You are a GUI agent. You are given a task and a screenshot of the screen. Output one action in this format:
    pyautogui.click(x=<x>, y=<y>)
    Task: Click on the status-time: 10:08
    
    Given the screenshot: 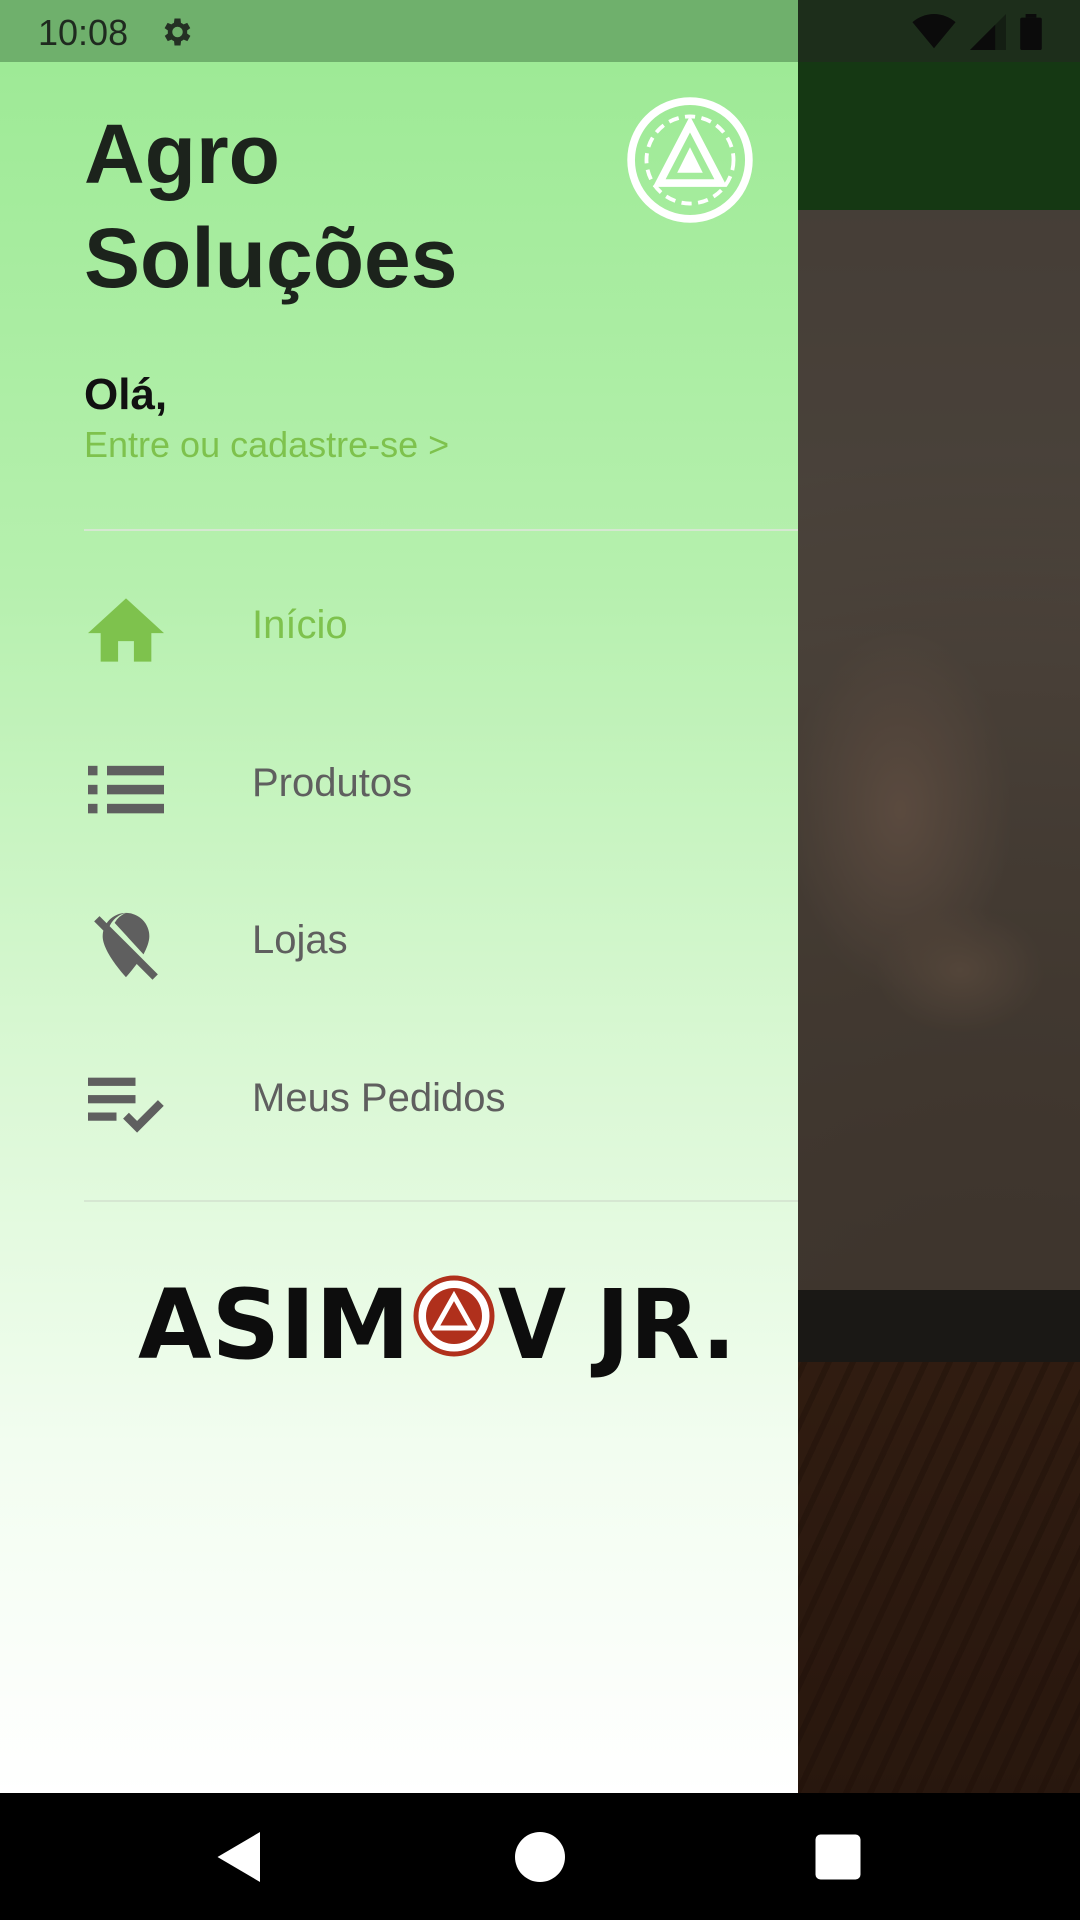 What is the action you would take?
    pyautogui.click(x=83, y=32)
    